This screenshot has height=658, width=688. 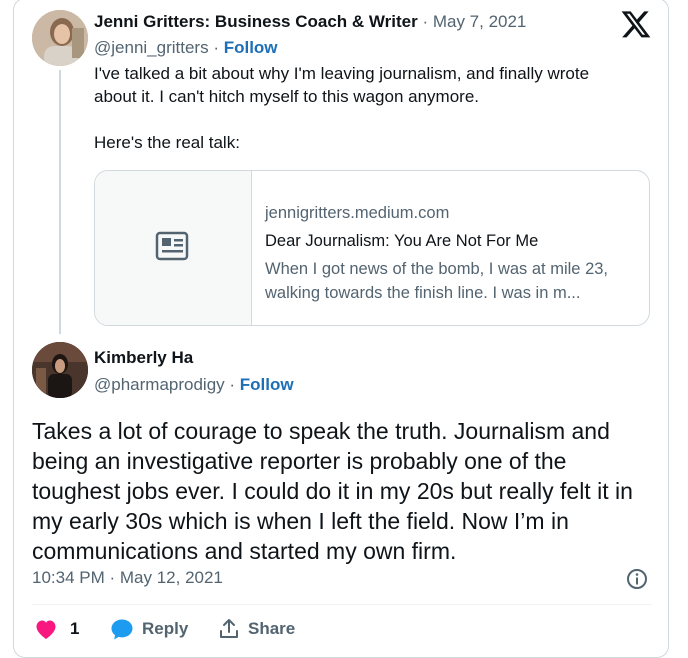 What do you see at coordinates (256, 21) in the screenshot?
I see `author-name: Jenni Gritters: Business Coach & Writer` at bounding box center [256, 21].